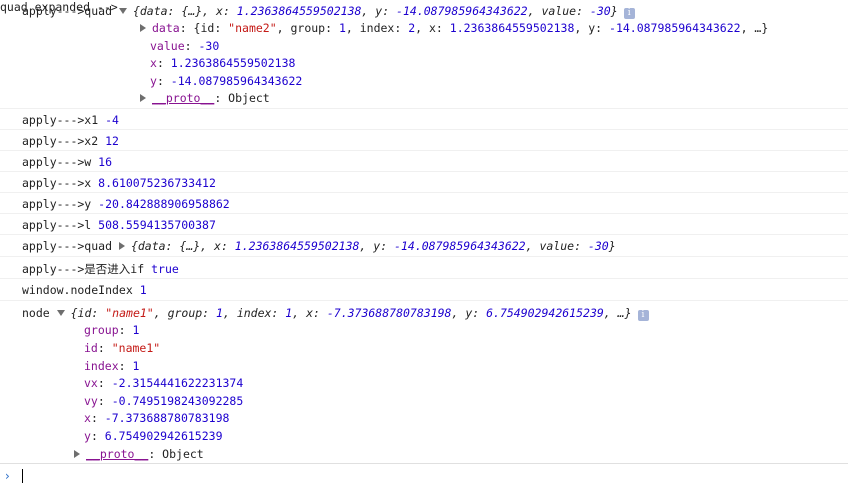 Image resolution: width=848 pixels, height=490 pixels. What do you see at coordinates (512, 28) in the screenshot?
I see `property-x: 1.2363864559502138` at bounding box center [512, 28].